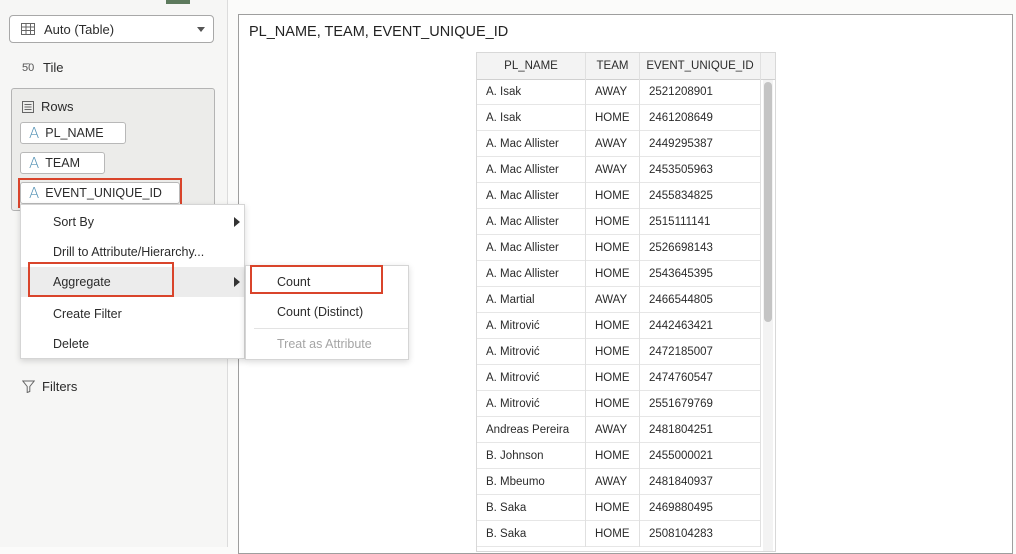  I want to click on table-row: B. Mbeumo AWAY 2481840937, so click(619, 482).